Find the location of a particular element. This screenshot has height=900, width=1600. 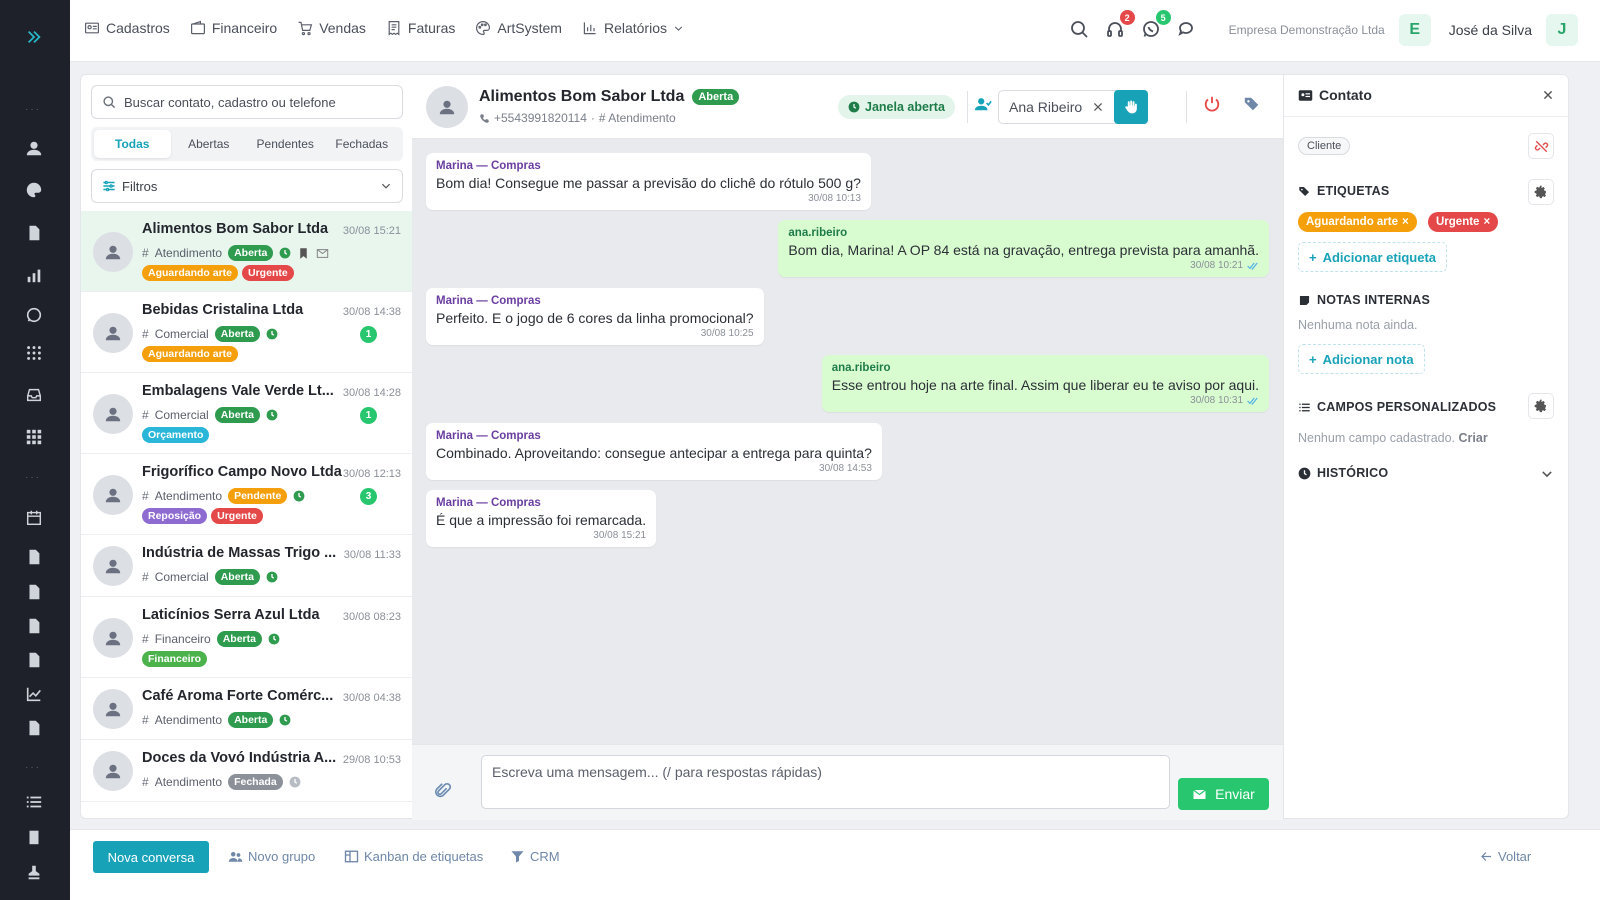

crm-link: CRM is located at coordinates (535, 856).